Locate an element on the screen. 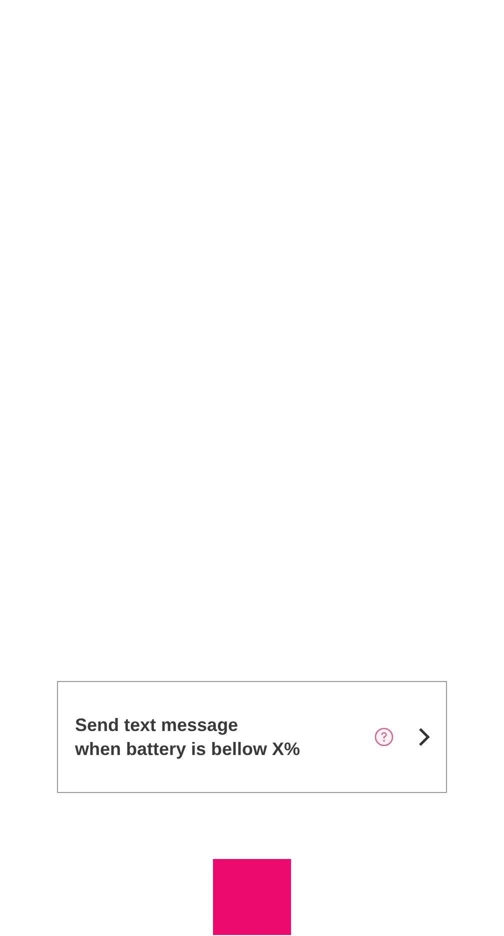 The width and height of the screenshot is (504, 936). chevron-right-icon is located at coordinates (424, 737).